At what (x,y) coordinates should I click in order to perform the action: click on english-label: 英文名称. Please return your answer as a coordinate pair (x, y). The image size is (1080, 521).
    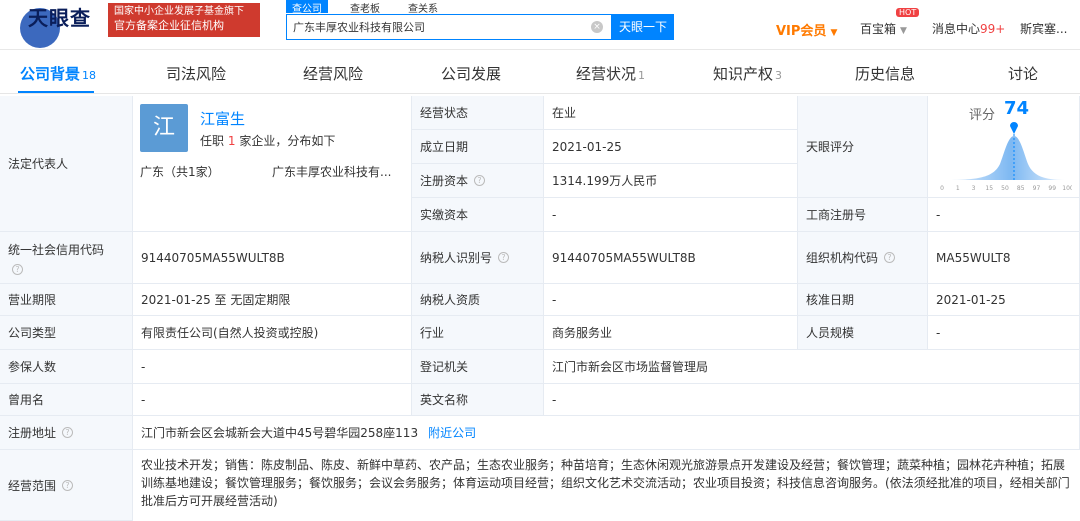
    Looking at the image, I should click on (444, 400).